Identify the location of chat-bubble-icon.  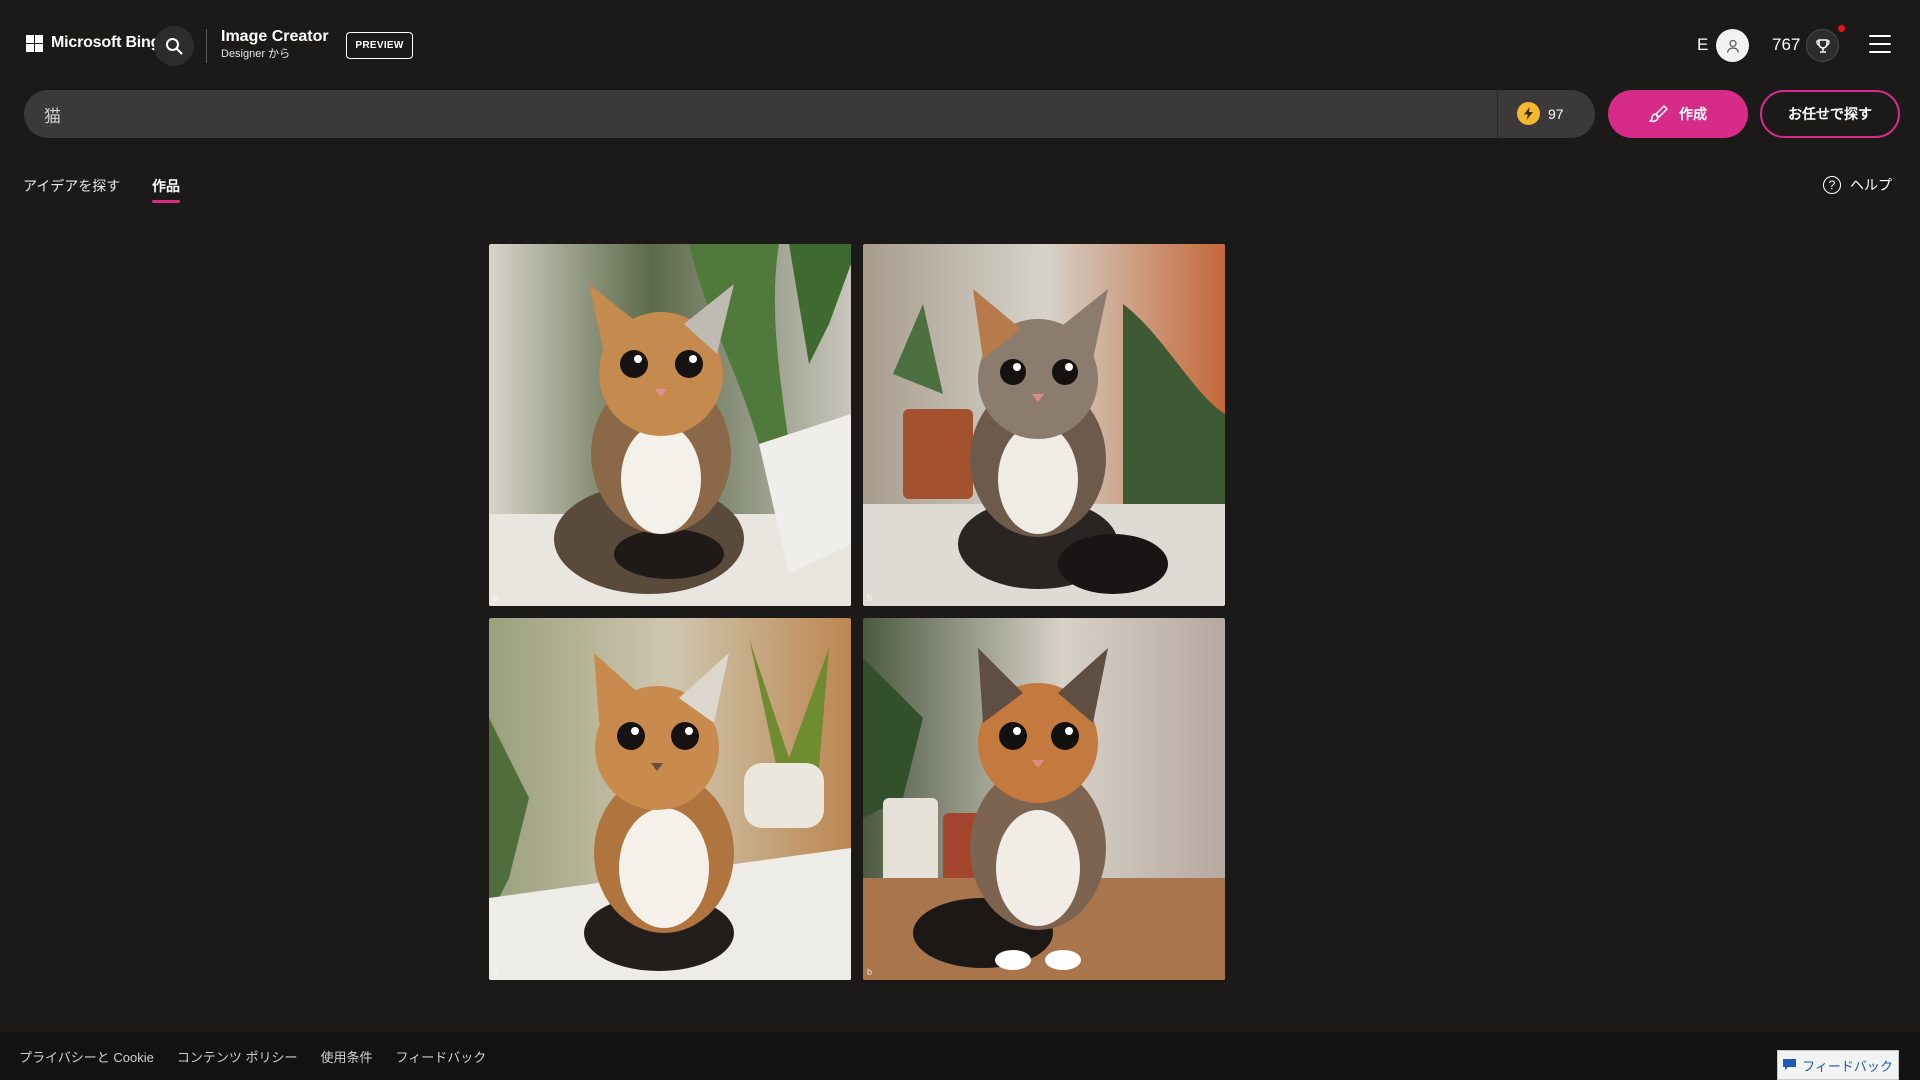
(1790, 1064).